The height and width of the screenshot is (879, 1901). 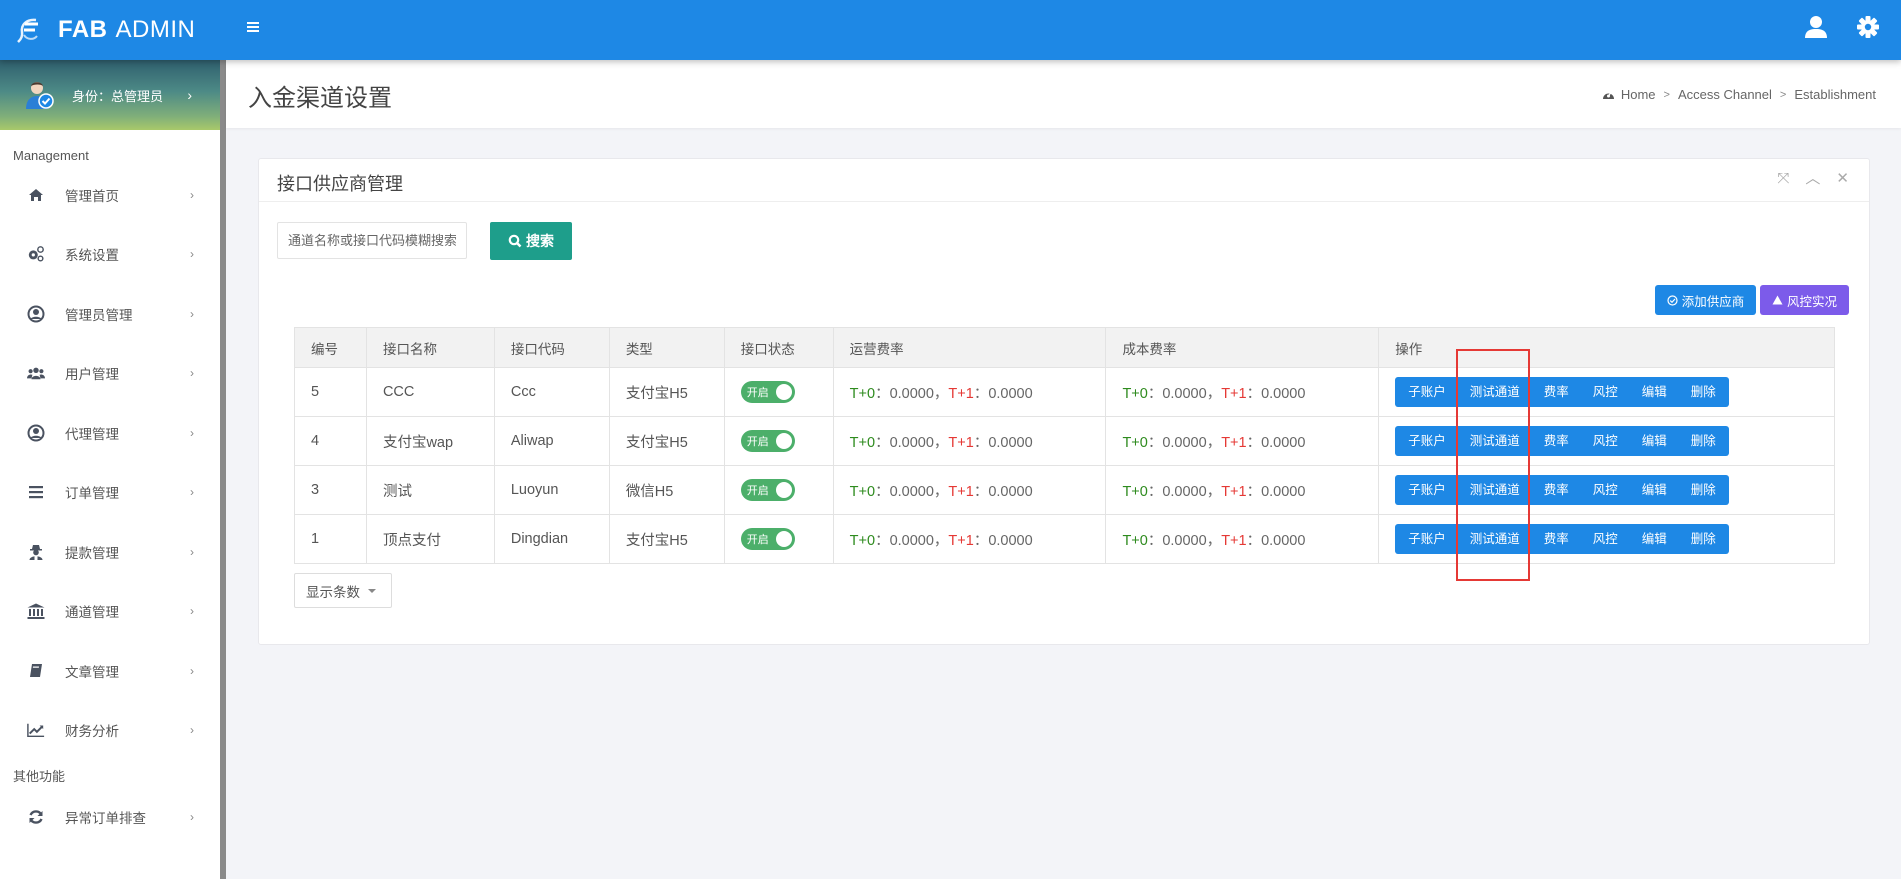 What do you see at coordinates (1705, 300) in the screenshot?
I see `add-provider-button: 添加供应商` at bounding box center [1705, 300].